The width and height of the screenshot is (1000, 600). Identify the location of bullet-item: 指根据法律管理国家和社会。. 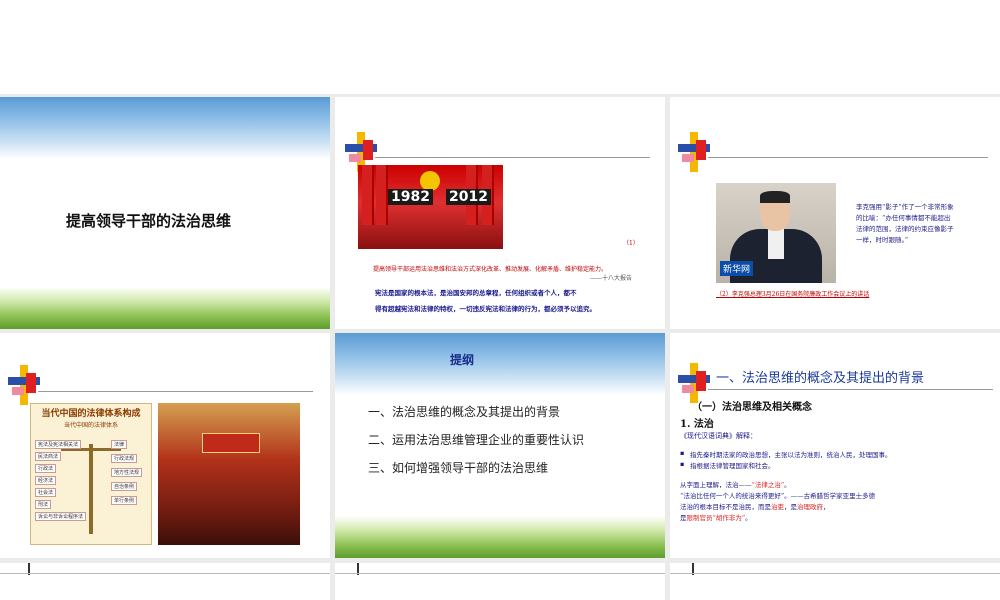
(727, 465).